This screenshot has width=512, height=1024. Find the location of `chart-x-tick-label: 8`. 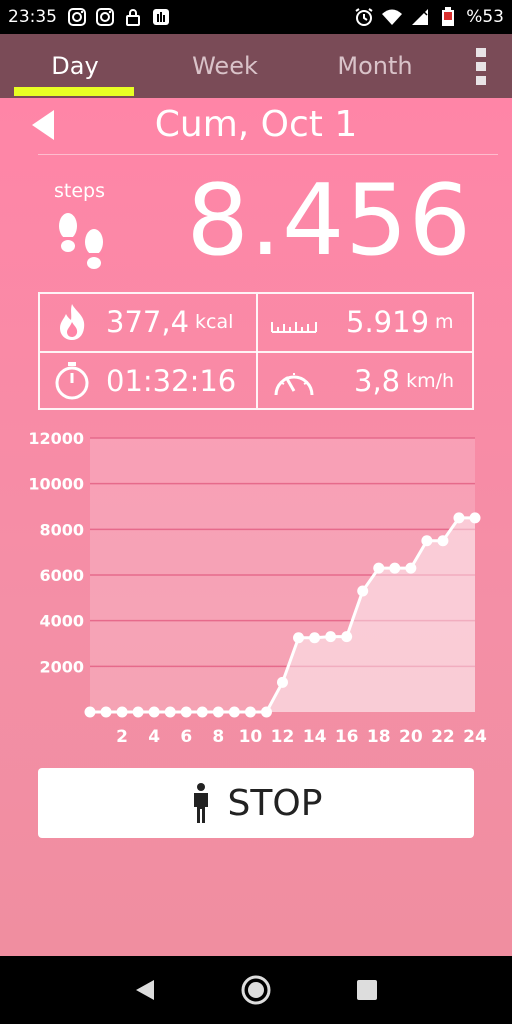

chart-x-tick-label: 8 is located at coordinates (218, 737).